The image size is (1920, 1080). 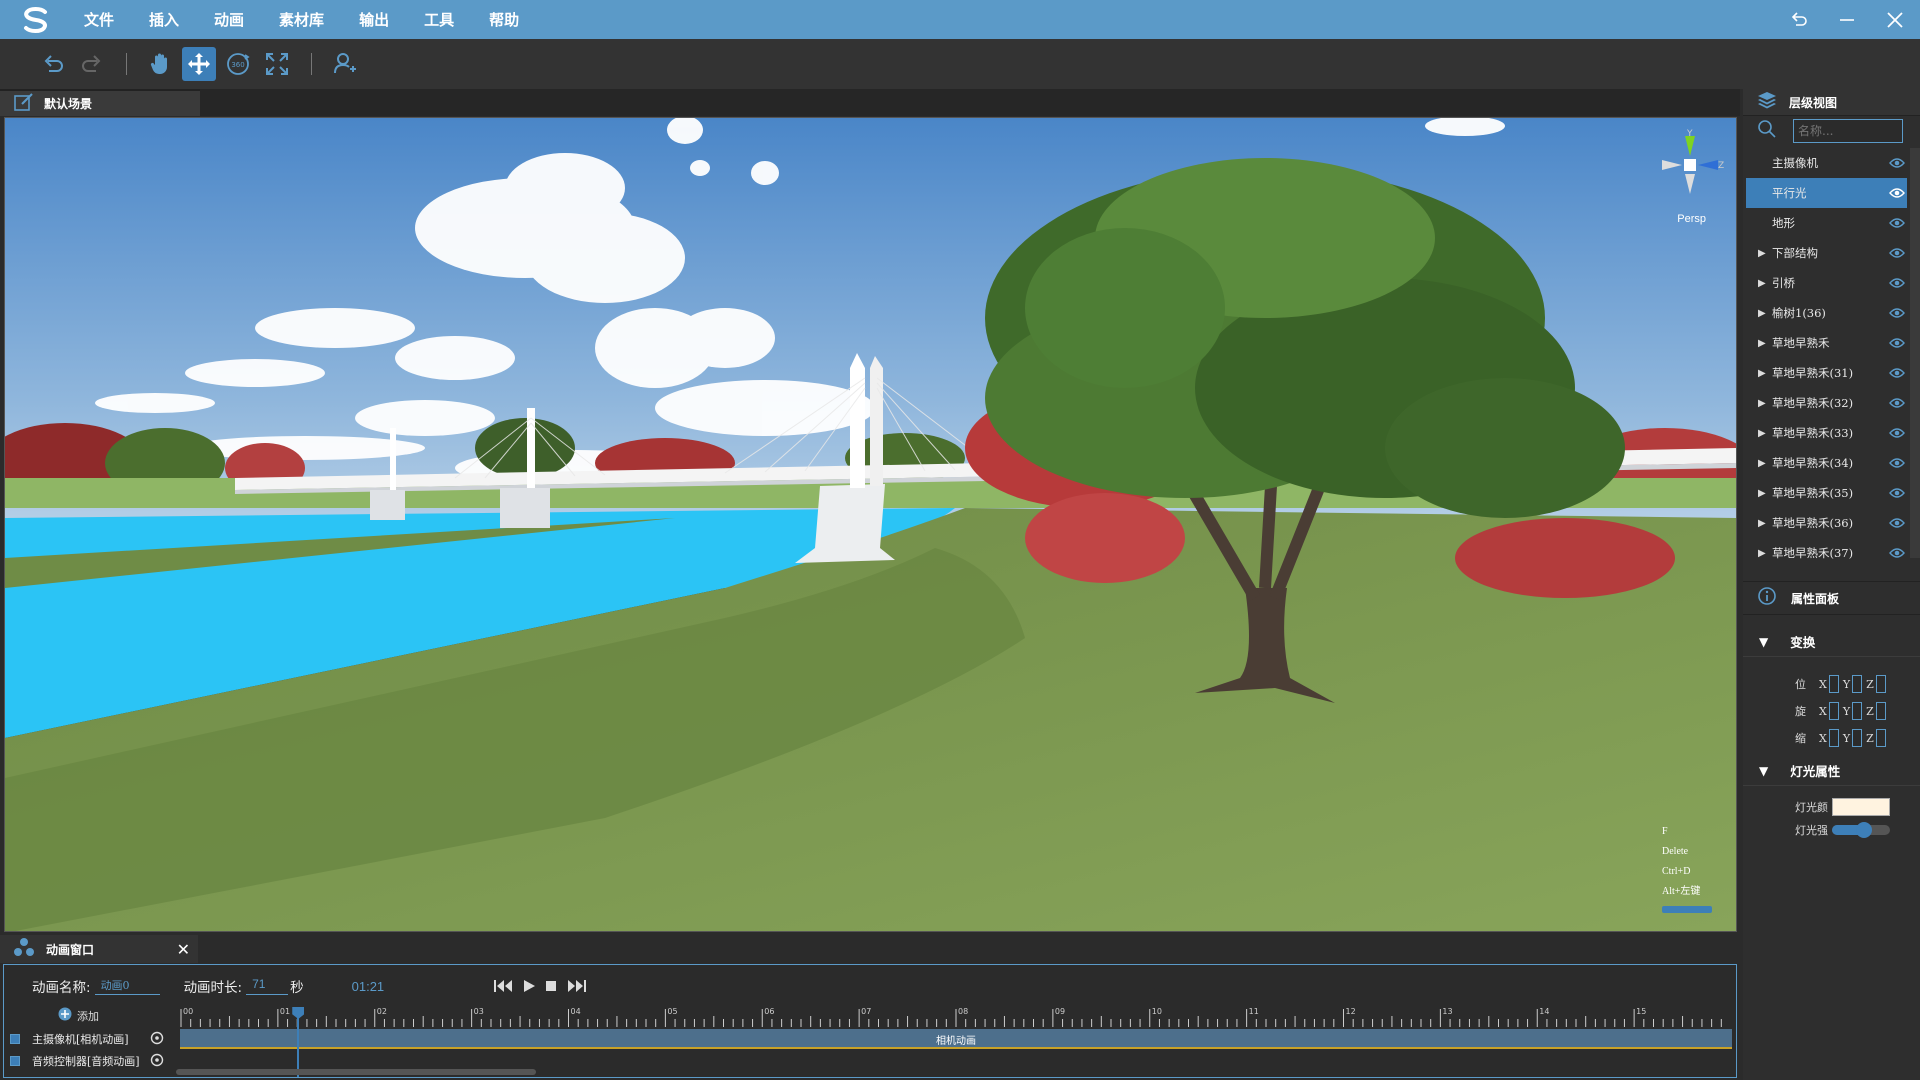 What do you see at coordinates (551, 986) in the screenshot?
I see `stop-icon` at bounding box center [551, 986].